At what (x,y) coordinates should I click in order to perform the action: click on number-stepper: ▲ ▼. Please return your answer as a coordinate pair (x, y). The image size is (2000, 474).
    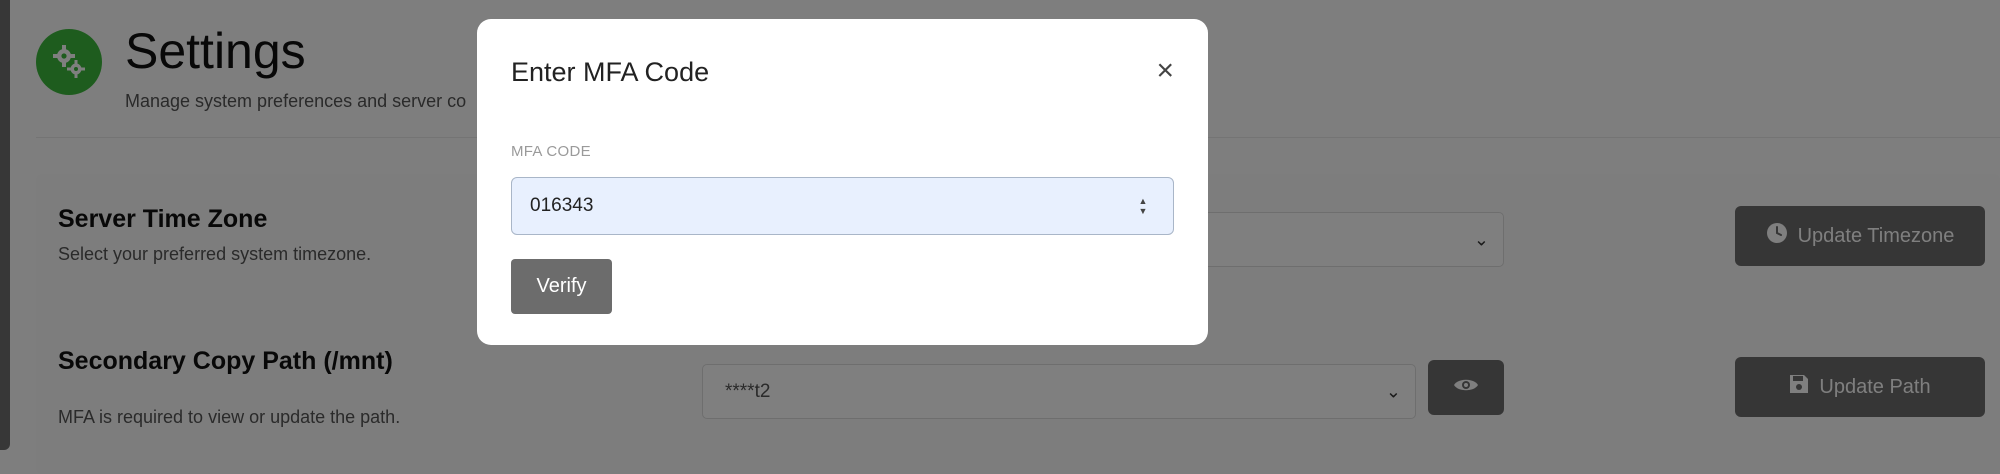
    Looking at the image, I should click on (1143, 206).